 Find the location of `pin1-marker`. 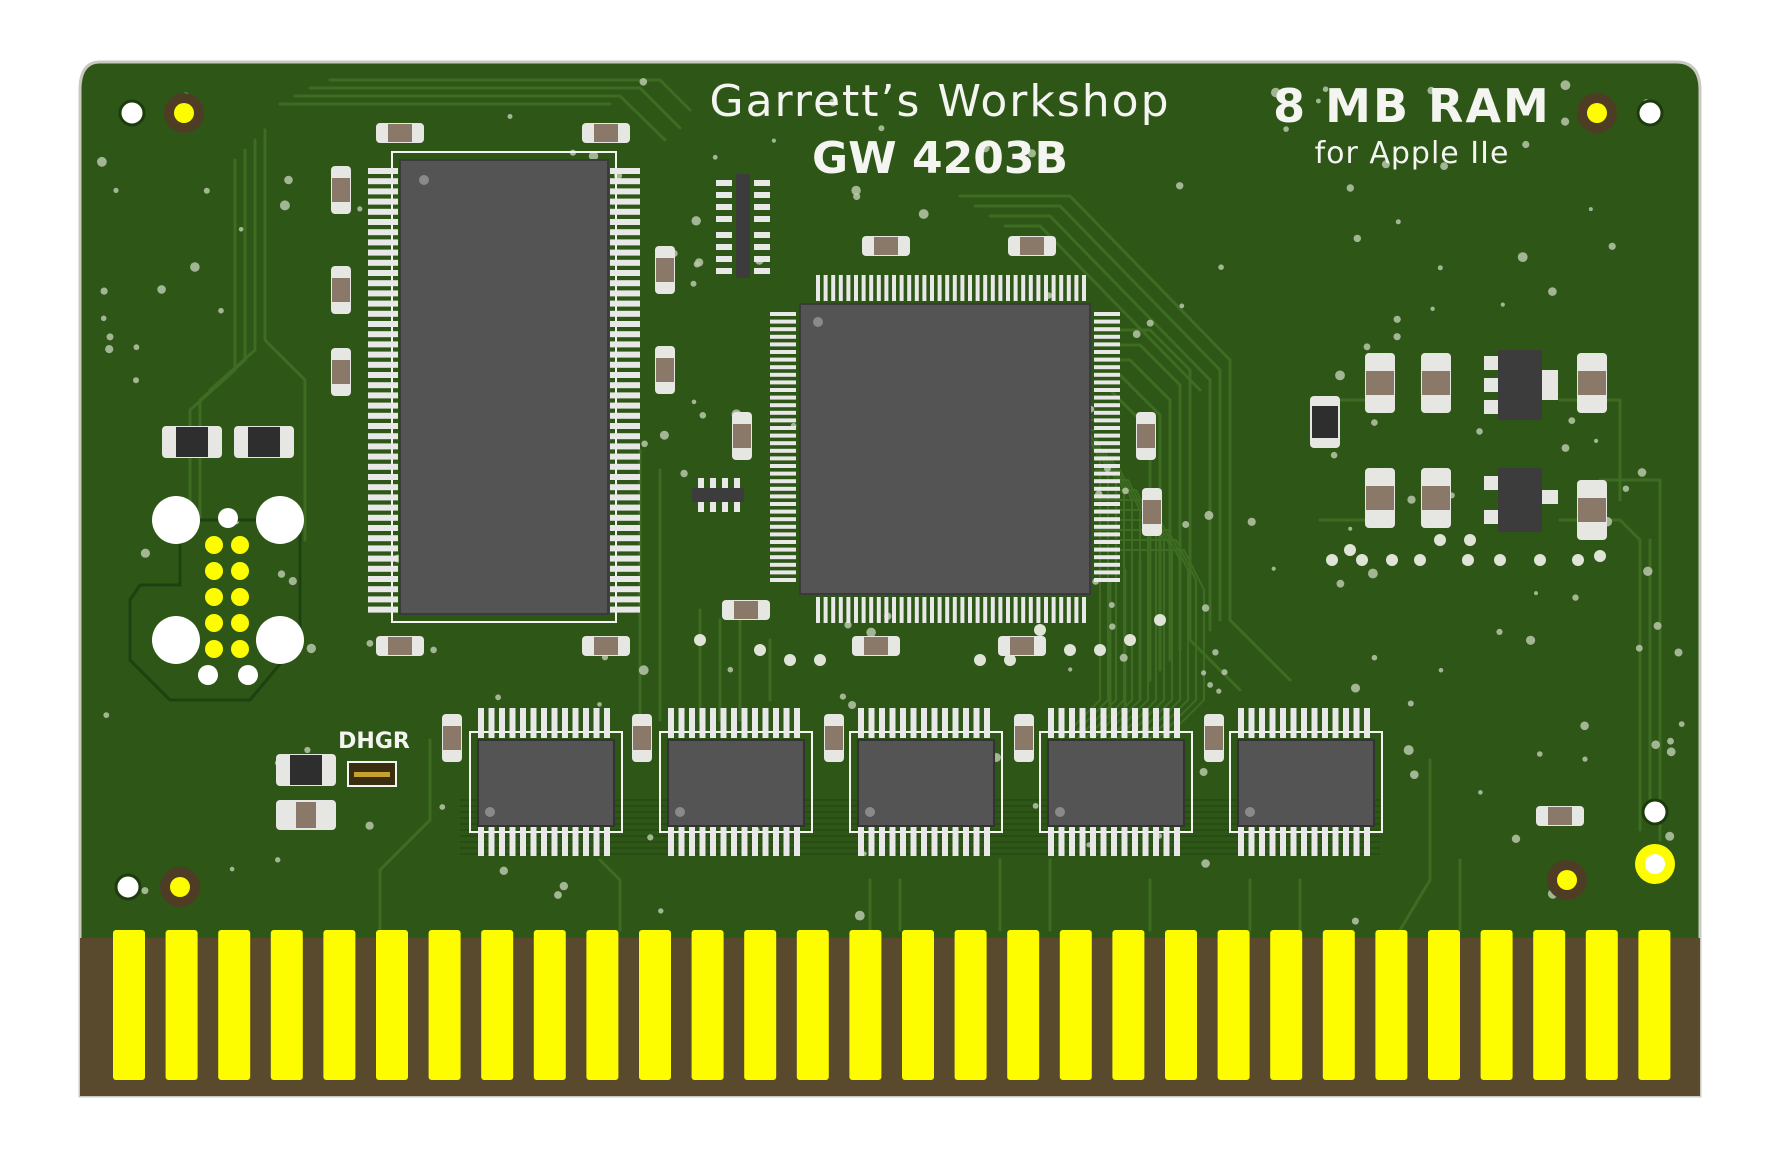

pin1-marker is located at coordinates (680, 812).